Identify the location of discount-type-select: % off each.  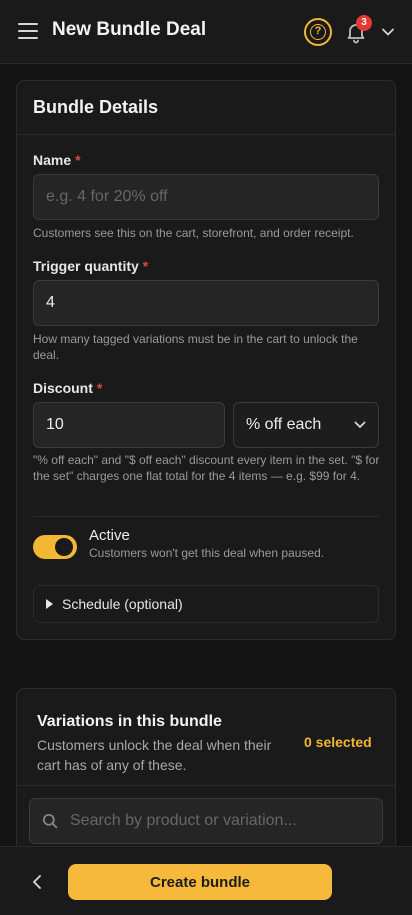
(306, 425).